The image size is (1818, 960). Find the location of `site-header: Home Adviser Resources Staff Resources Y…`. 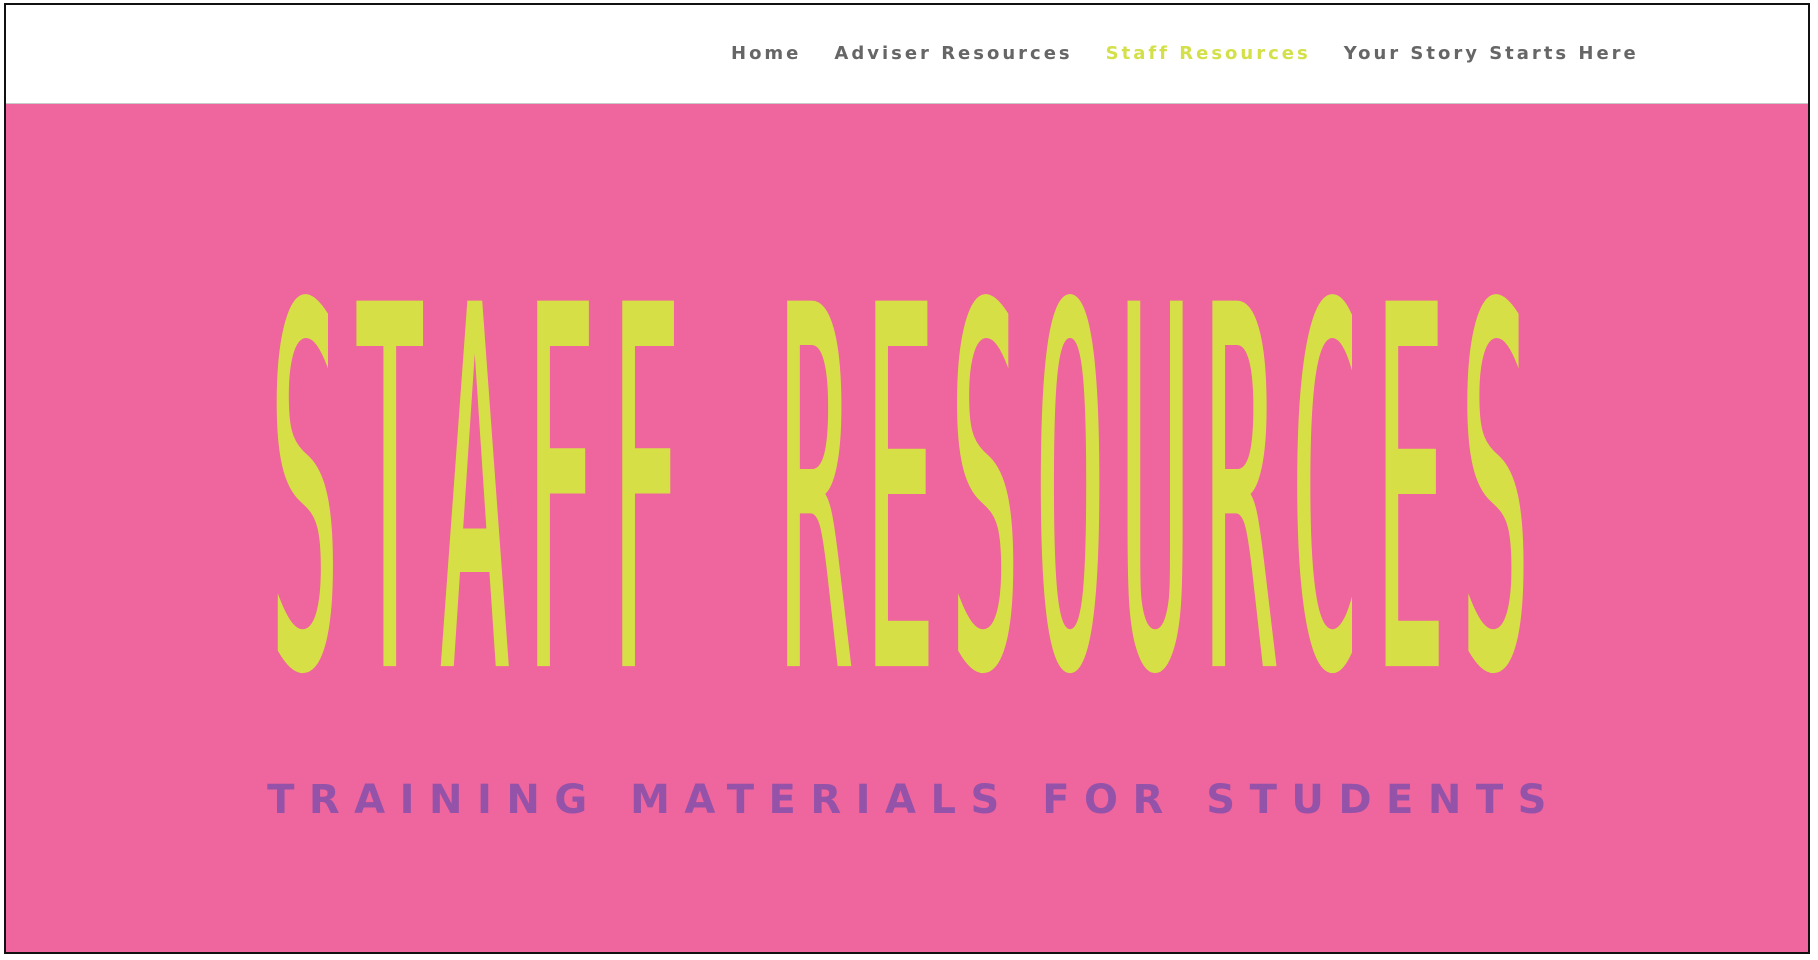

site-header: Home Adviser Resources Staff Resources Y… is located at coordinates (907, 54).